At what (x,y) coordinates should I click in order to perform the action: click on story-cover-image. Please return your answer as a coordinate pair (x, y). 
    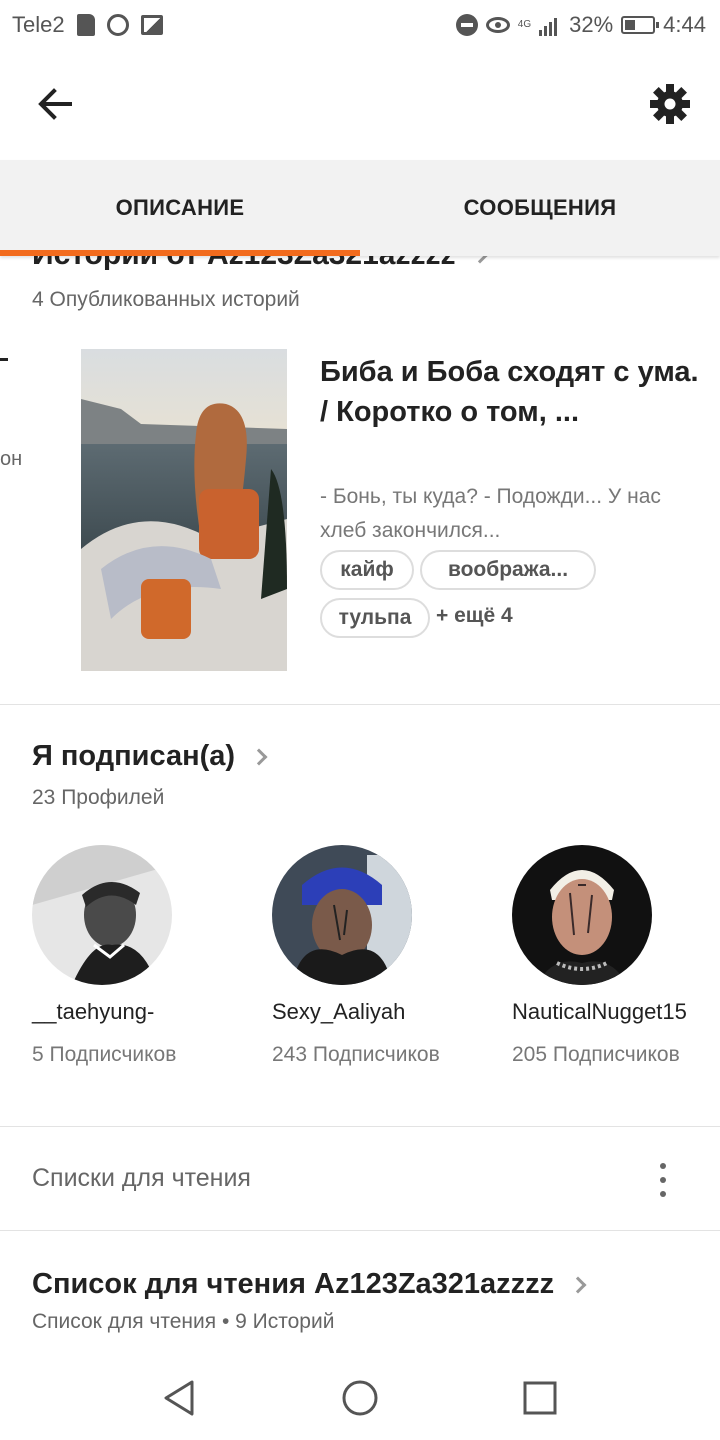
    Looking at the image, I should click on (184, 510).